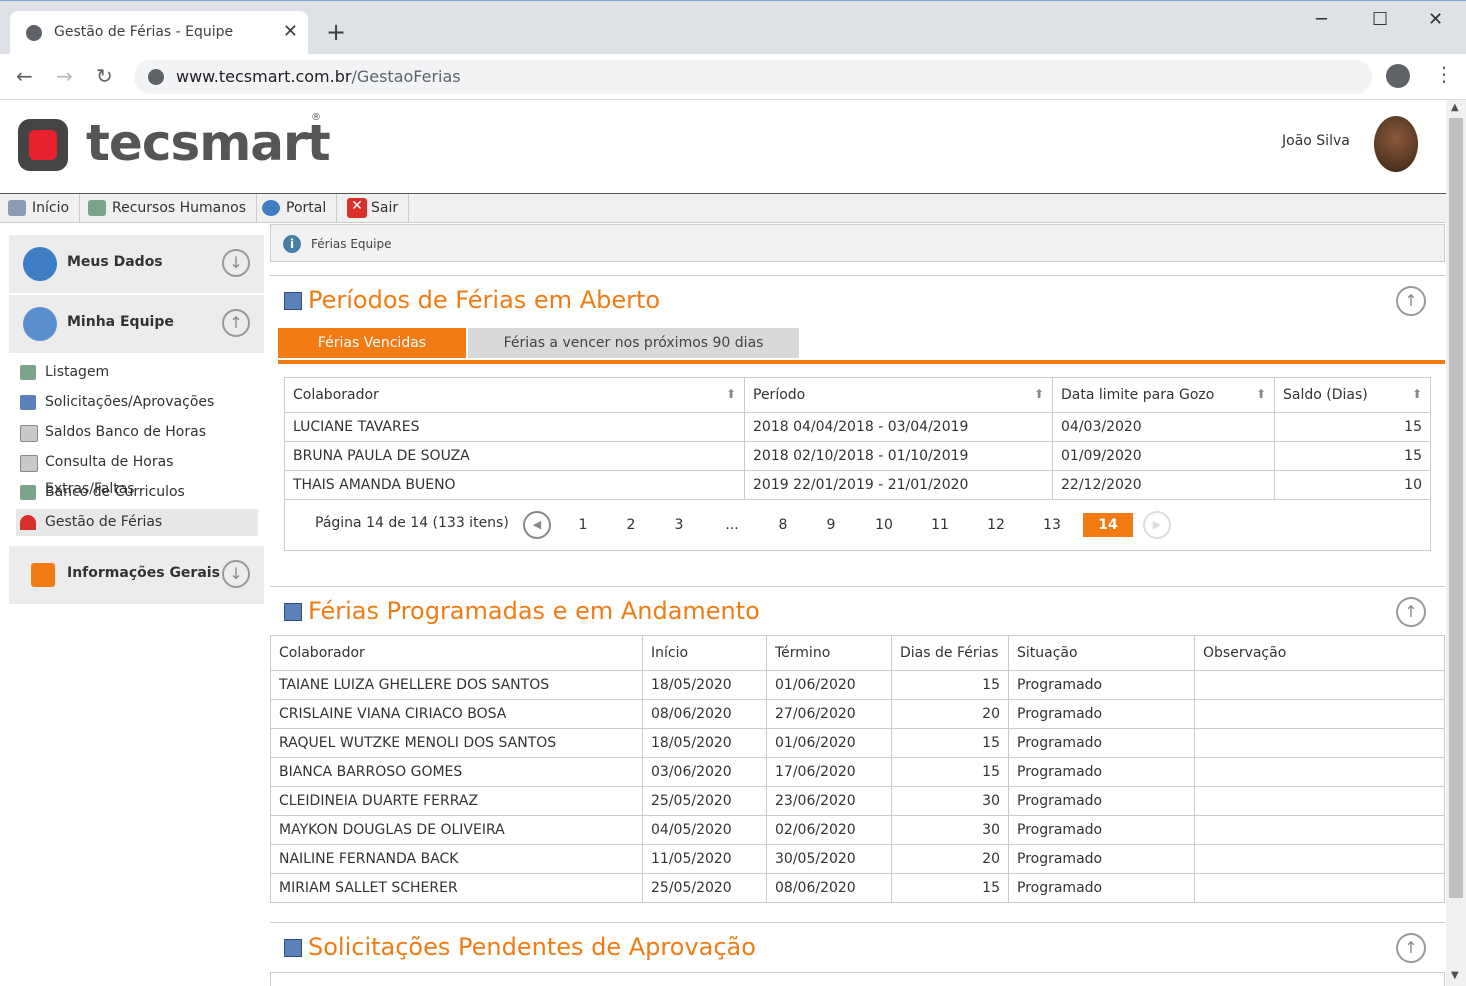 This screenshot has height=986, width=1466. Describe the element at coordinates (156, 77) in the screenshot. I see `site-info-icon` at that location.